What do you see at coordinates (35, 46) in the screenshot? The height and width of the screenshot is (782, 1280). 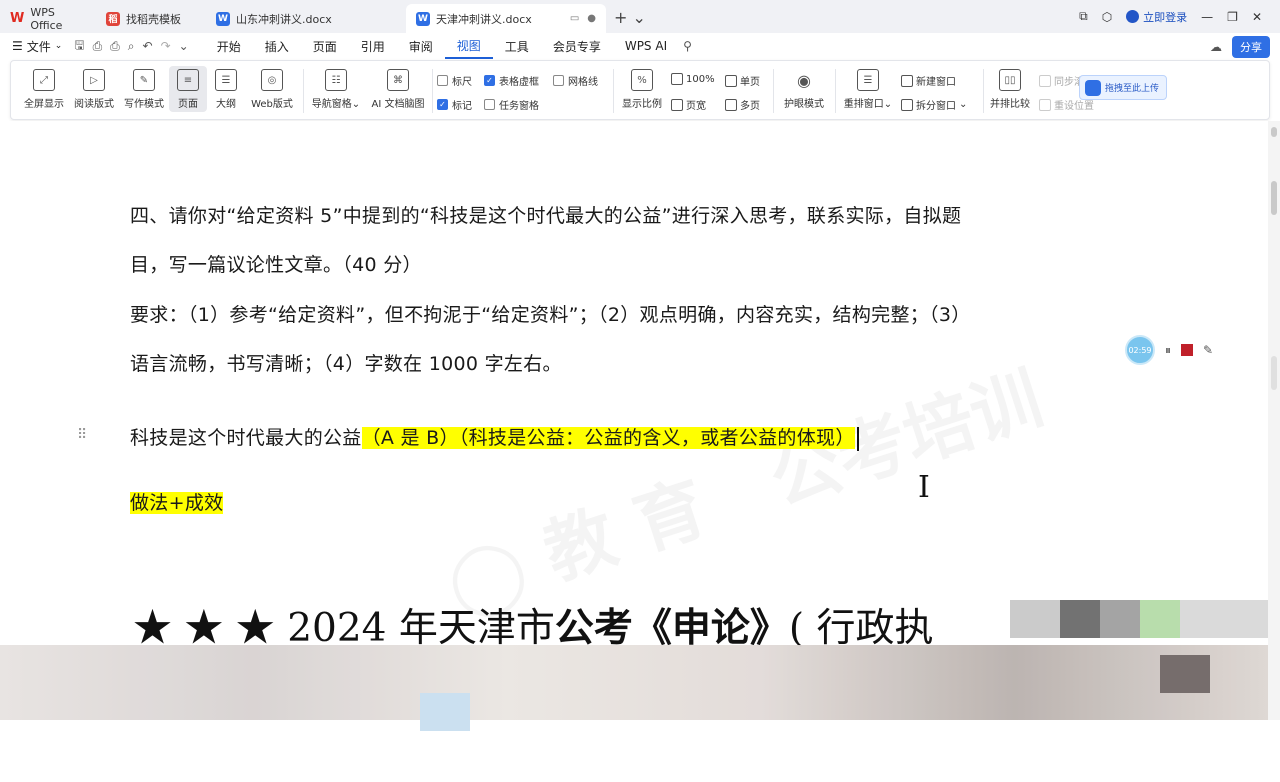 I see `file-menu: ☰ 文件 ⌄` at bounding box center [35, 46].